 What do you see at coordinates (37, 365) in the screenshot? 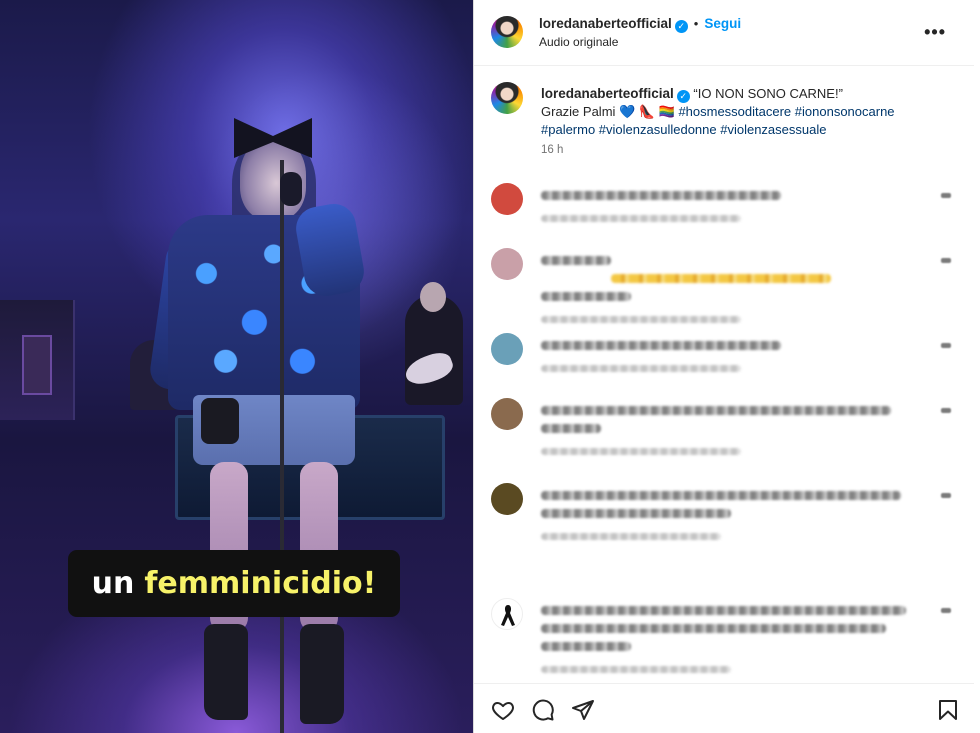
I see `amplifier` at bounding box center [37, 365].